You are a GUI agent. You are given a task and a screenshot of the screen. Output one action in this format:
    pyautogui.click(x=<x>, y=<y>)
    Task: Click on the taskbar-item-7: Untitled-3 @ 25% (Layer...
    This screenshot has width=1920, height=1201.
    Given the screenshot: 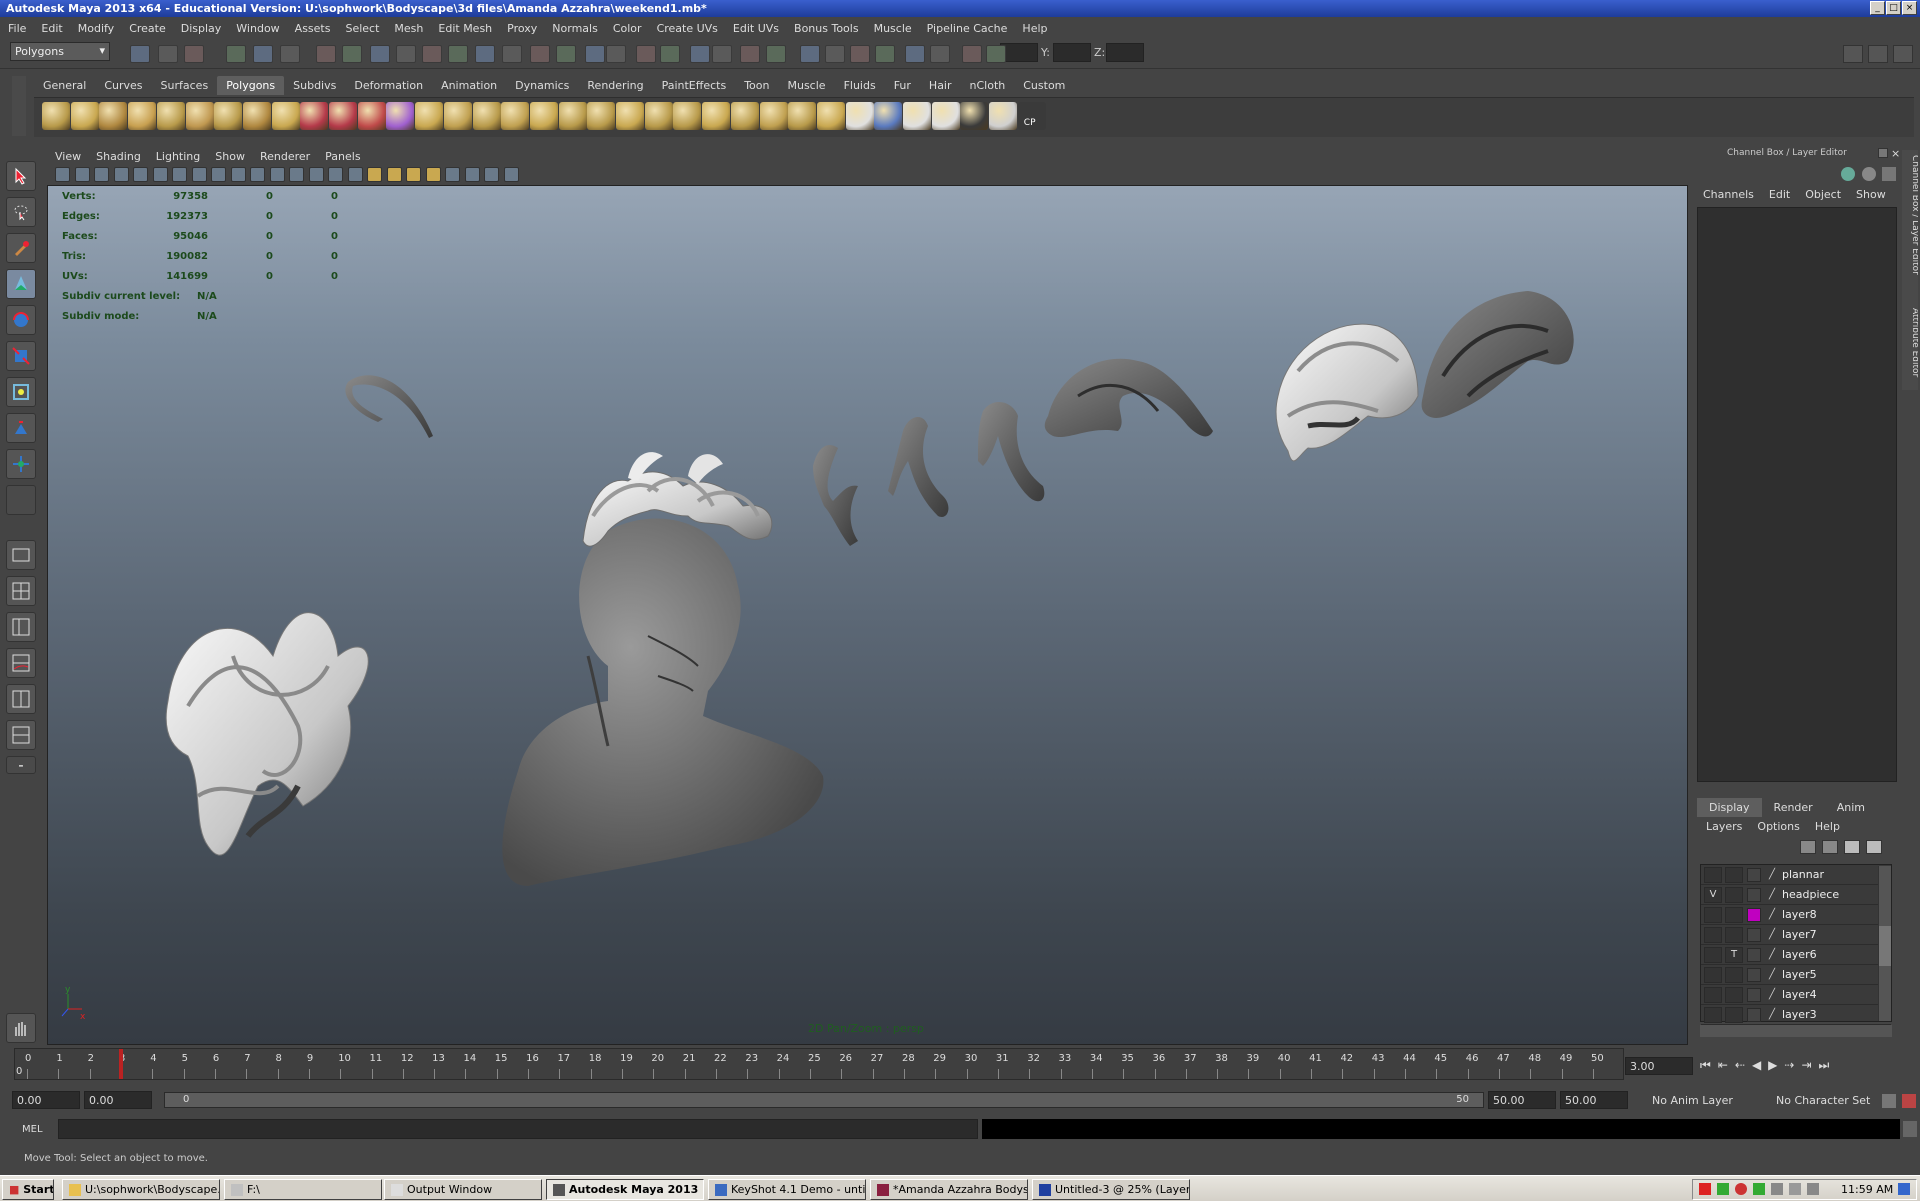 What is the action you would take?
    pyautogui.click(x=1111, y=1189)
    